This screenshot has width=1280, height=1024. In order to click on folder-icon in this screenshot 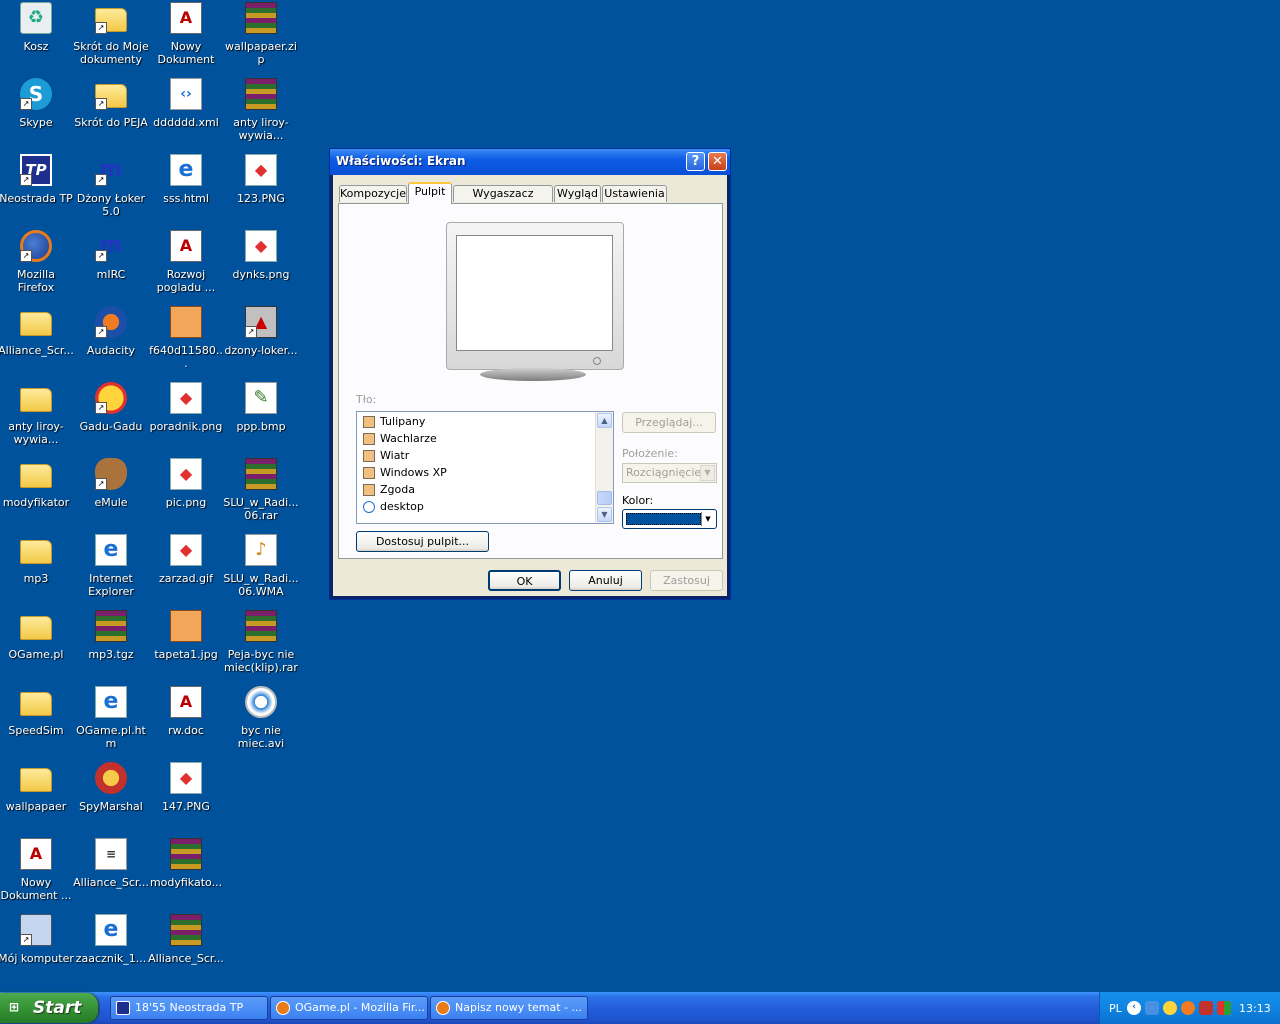, I will do `click(36, 474)`.